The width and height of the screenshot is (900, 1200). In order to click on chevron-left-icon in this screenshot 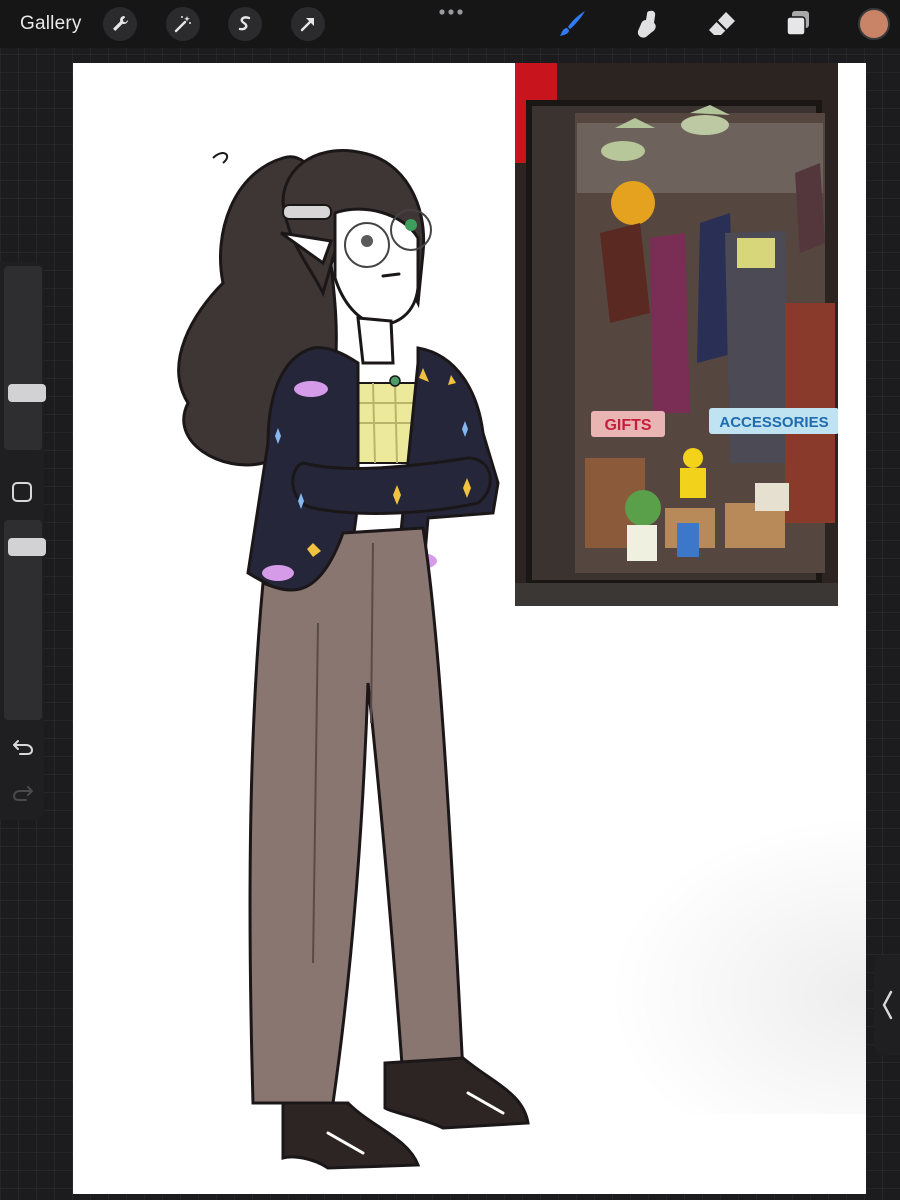, I will do `click(887, 1005)`.